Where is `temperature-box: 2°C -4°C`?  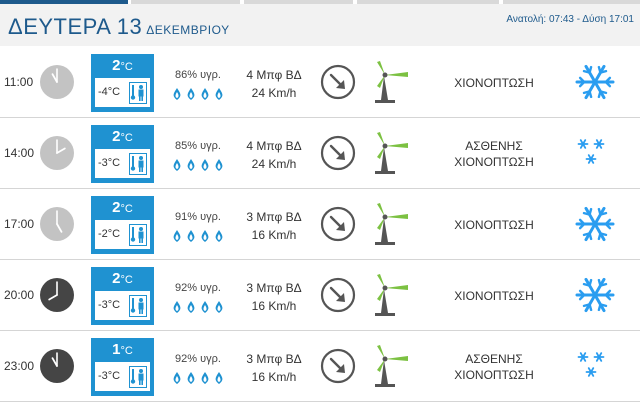
temperature-box: 2°C -4°C is located at coordinates (122, 83).